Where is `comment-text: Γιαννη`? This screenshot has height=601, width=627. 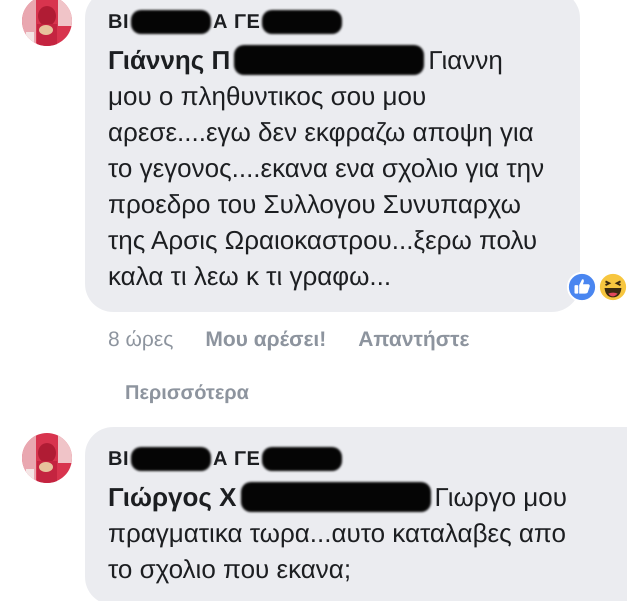 comment-text: Γιαννη is located at coordinates (465, 60).